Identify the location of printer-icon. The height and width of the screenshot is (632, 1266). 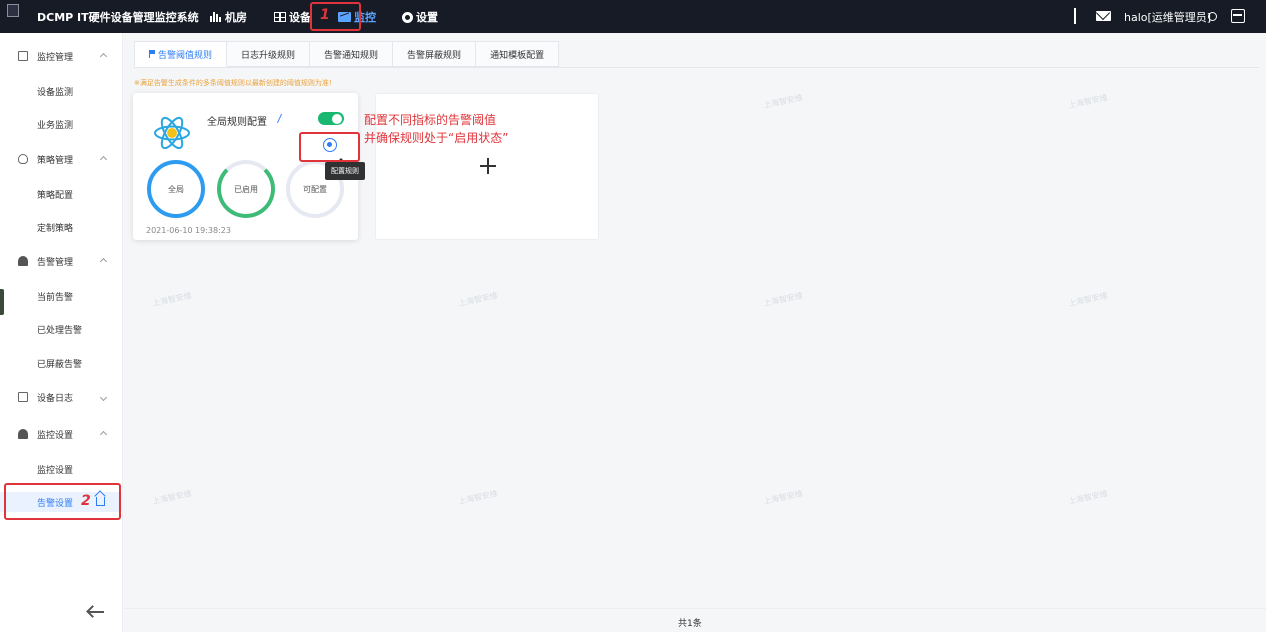
(1238, 16).